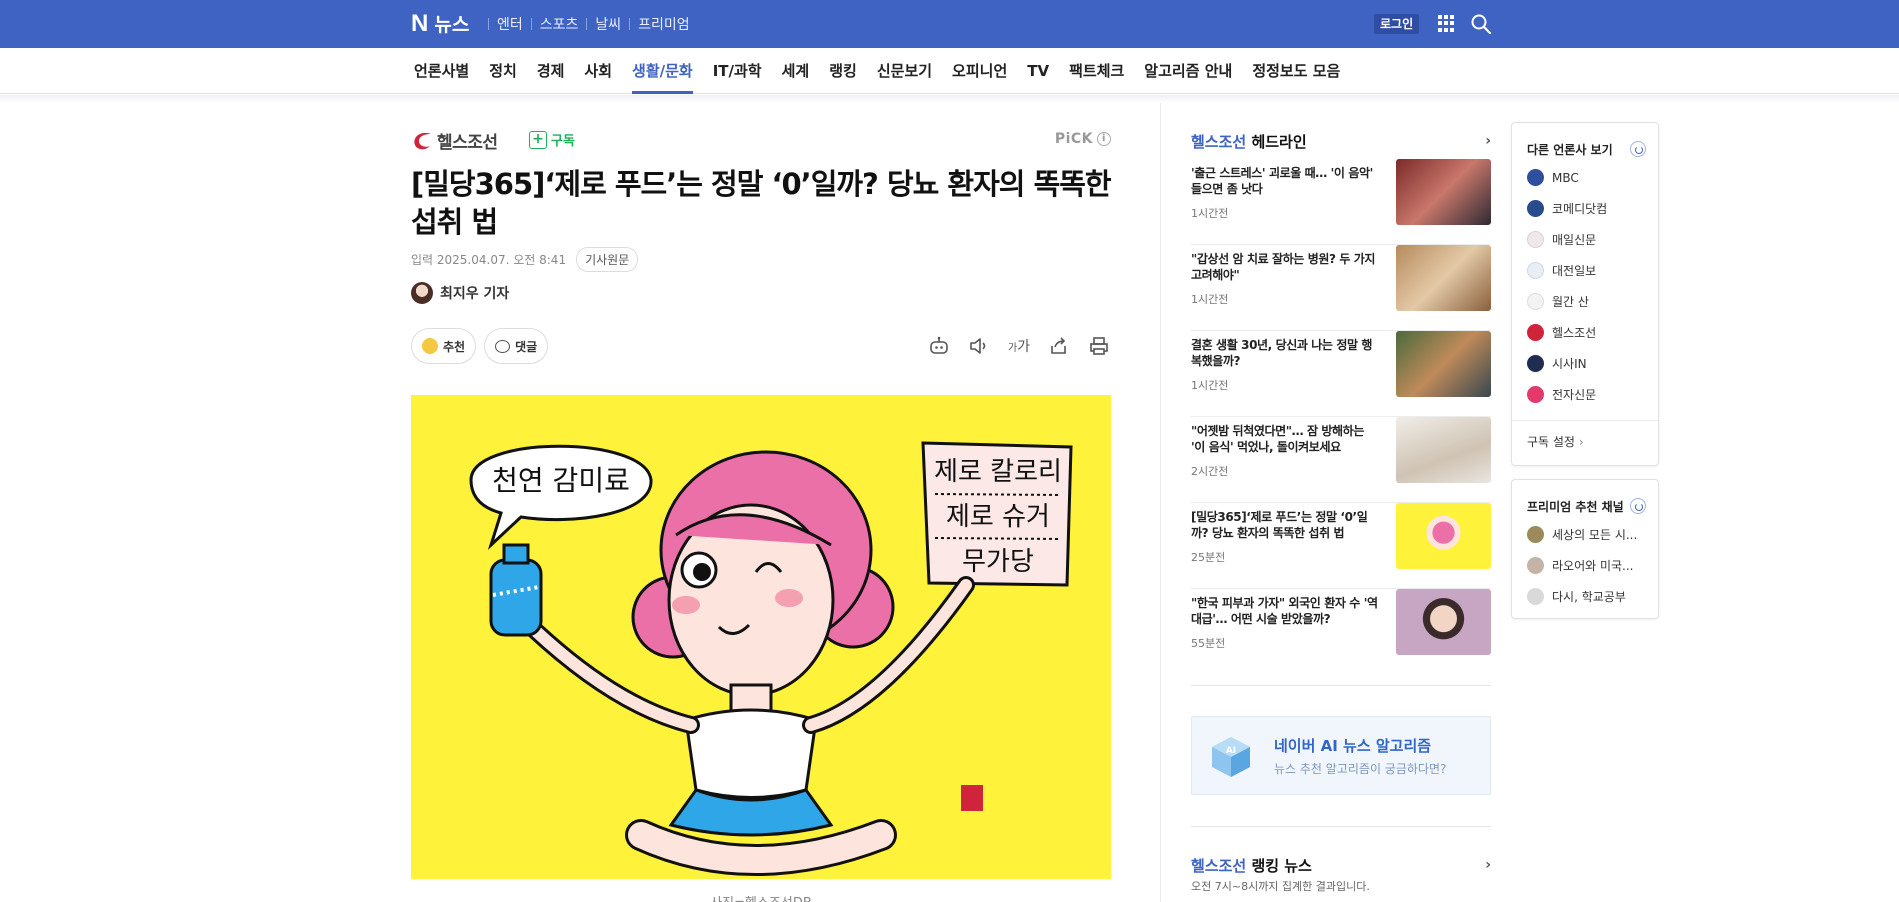 The image size is (1899, 902). Describe the element at coordinates (1219, 142) in the screenshot. I see `headlines-press: 헬스조선` at that location.